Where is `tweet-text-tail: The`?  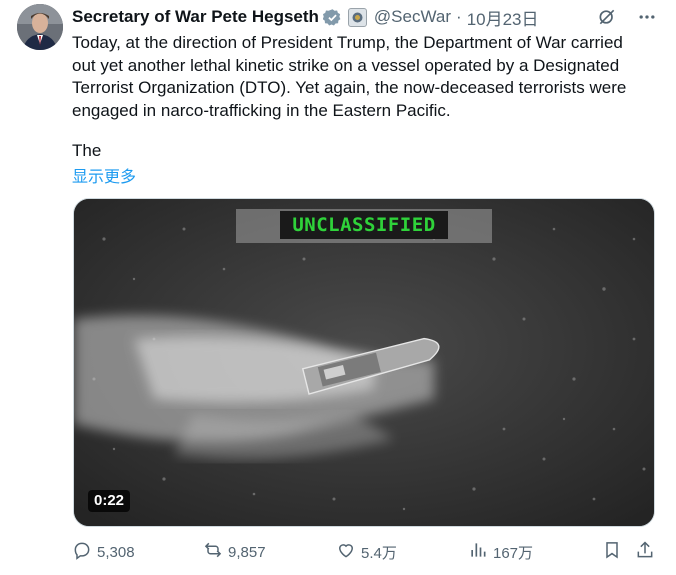
tweet-text-tail: The is located at coordinates (87, 150).